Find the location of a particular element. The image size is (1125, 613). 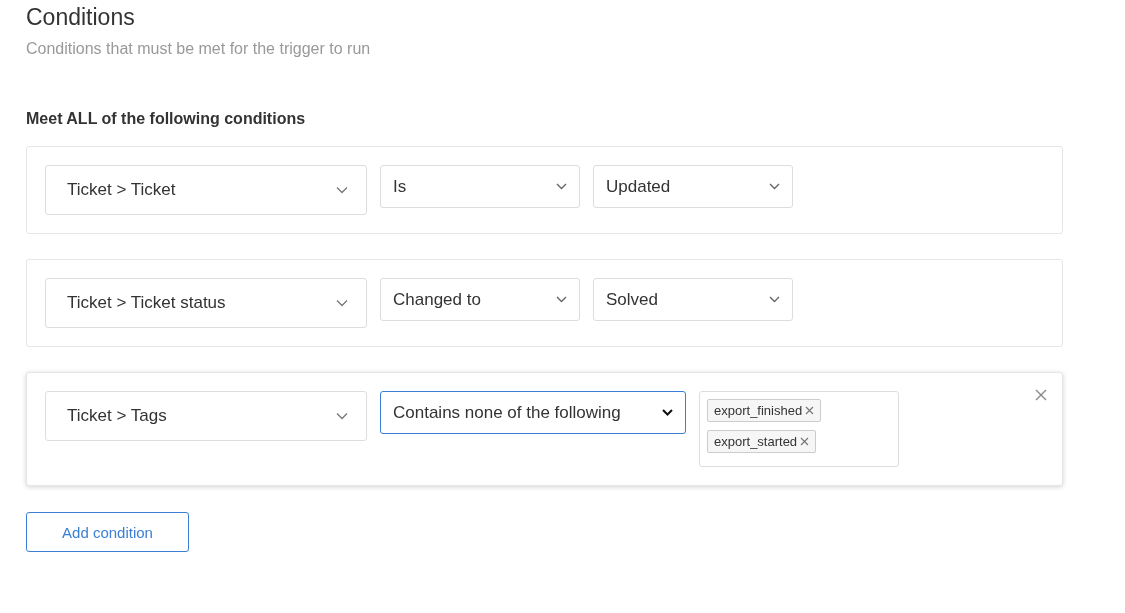

operator-dropdown: Is is located at coordinates (480, 186).